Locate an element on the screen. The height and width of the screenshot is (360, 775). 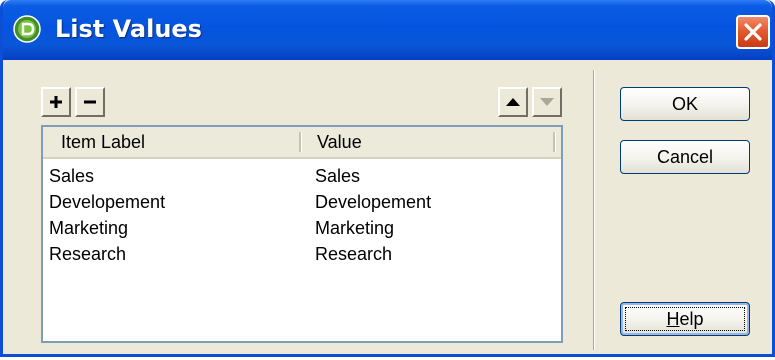
plus-icon is located at coordinates (56, 102).